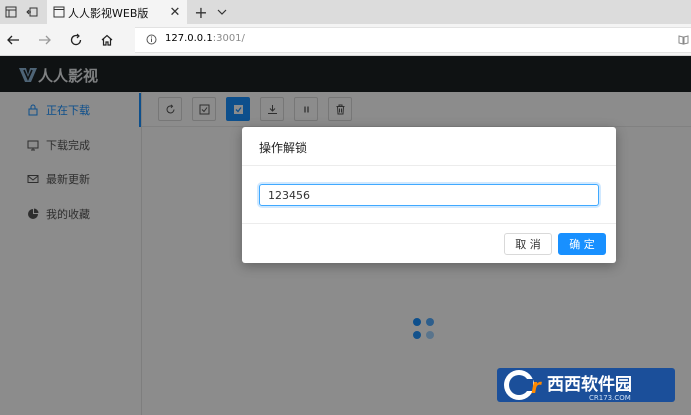  I want to click on chevron-down-icon, so click(222, 12).